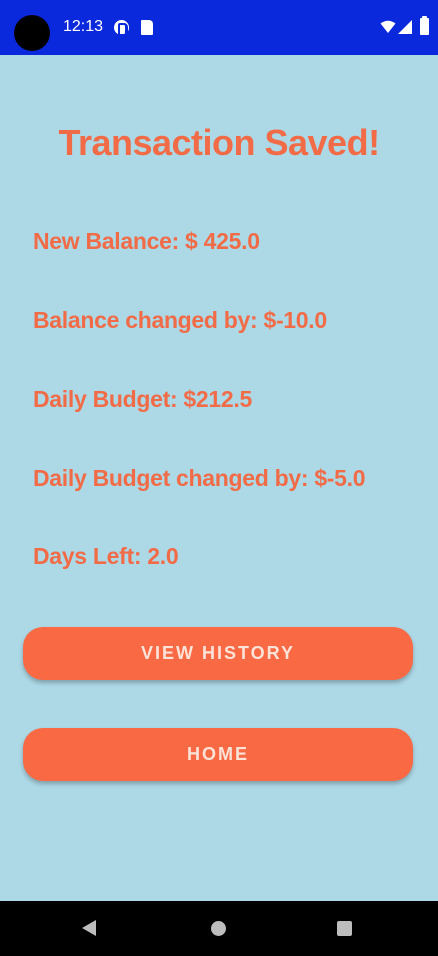 This screenshot has width=438, height=956. Describe the element at coordinates (199, 478) in the screenshot. I see `daily-budget-changed-text: Daily Budget changed by: $-5.0` at that location.